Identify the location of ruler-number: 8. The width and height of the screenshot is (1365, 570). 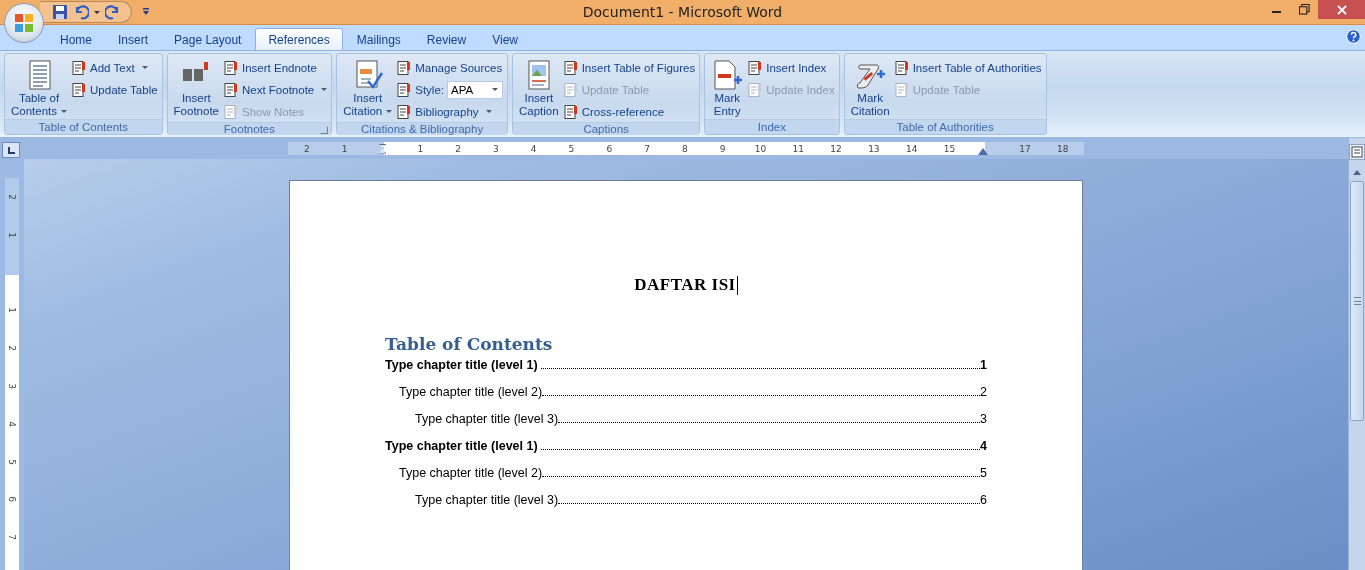
(685, 148).